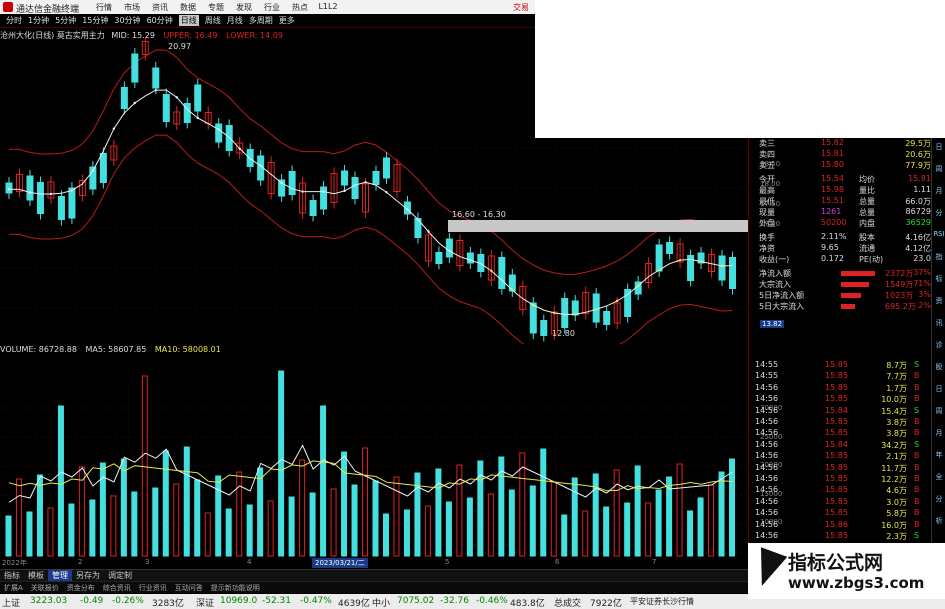 The image size is (945, 609). What do you see at coordinates (60, 575) in the screenshot?
I see `tab-item-active: 管理` at bounding box center [60, 575].